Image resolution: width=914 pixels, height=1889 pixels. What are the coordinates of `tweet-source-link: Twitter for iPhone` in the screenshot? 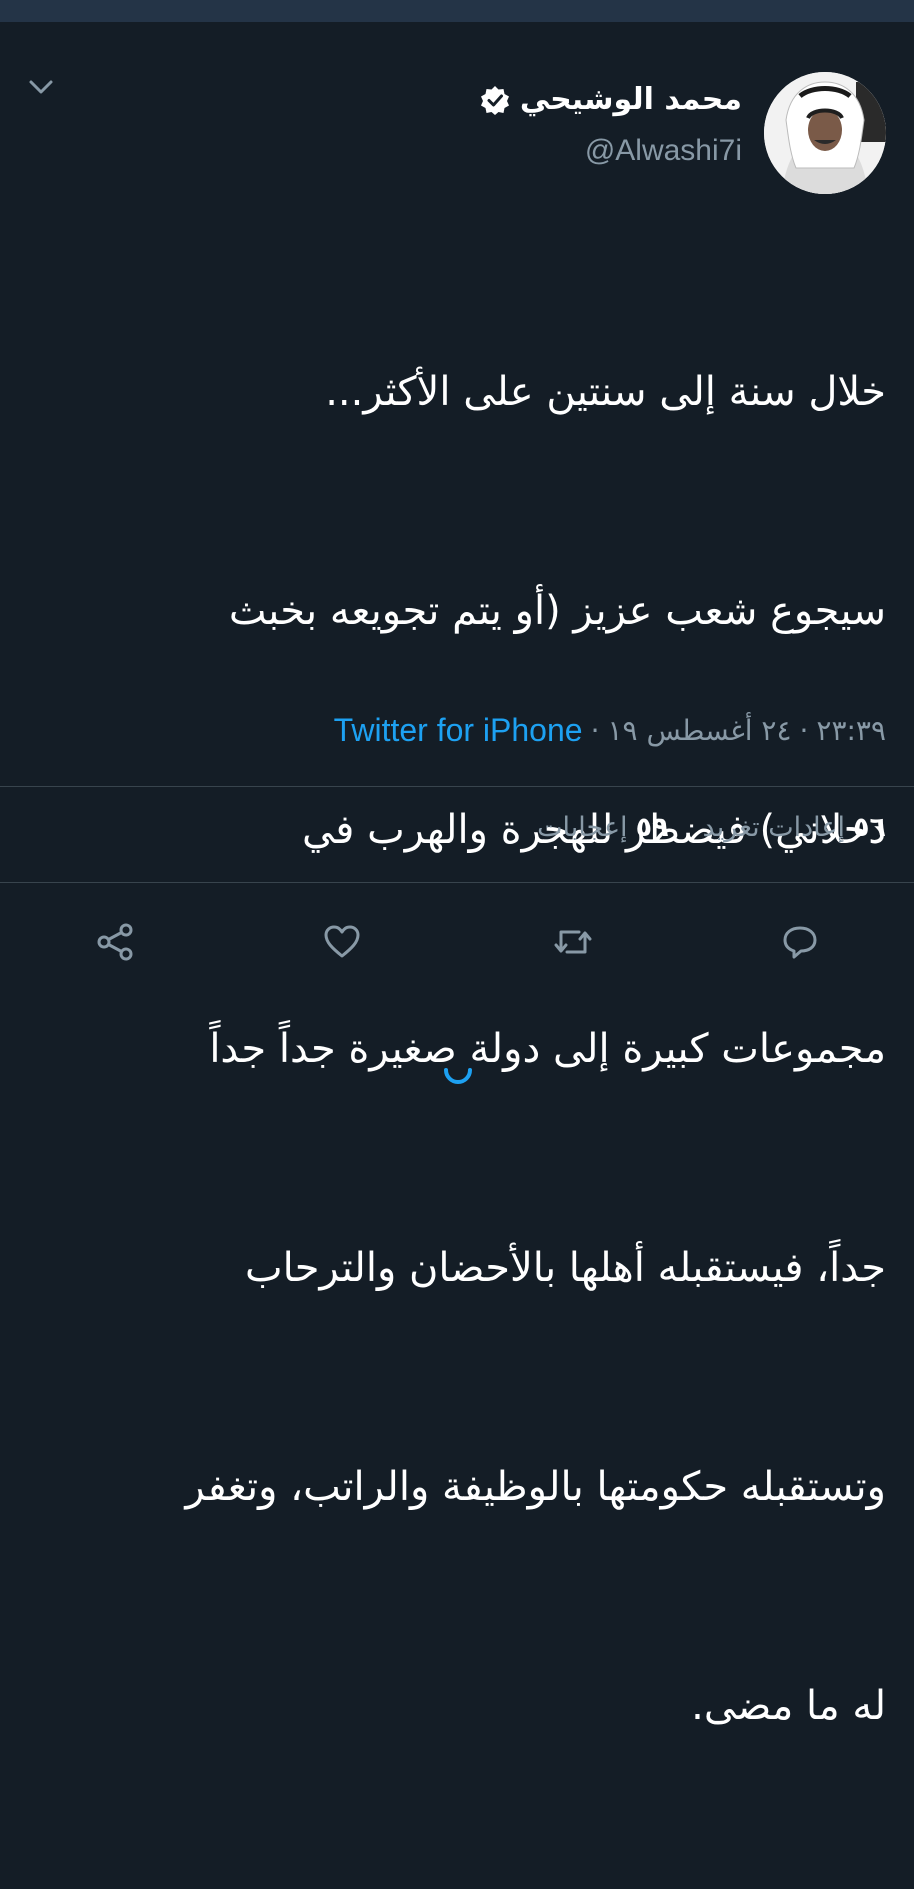 It's located at (458, 730).